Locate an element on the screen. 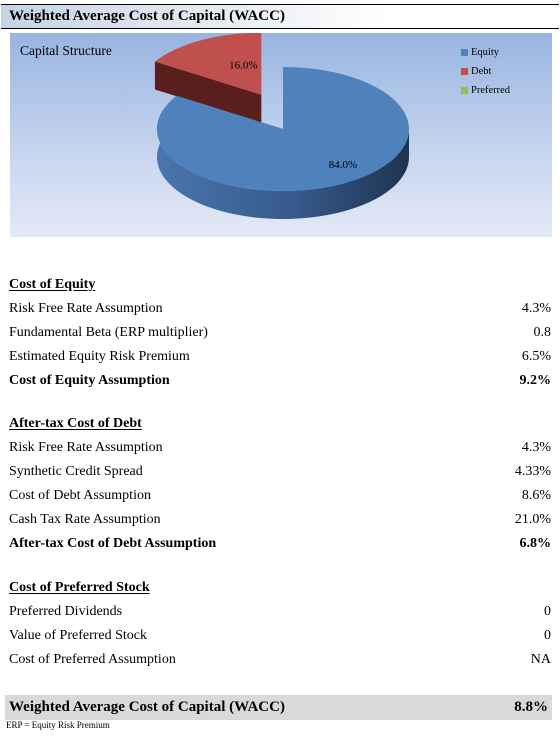 This screenshot has width=560, height=752. table-row: Preferred Dividends 0 is located at coordinates (280, 611).